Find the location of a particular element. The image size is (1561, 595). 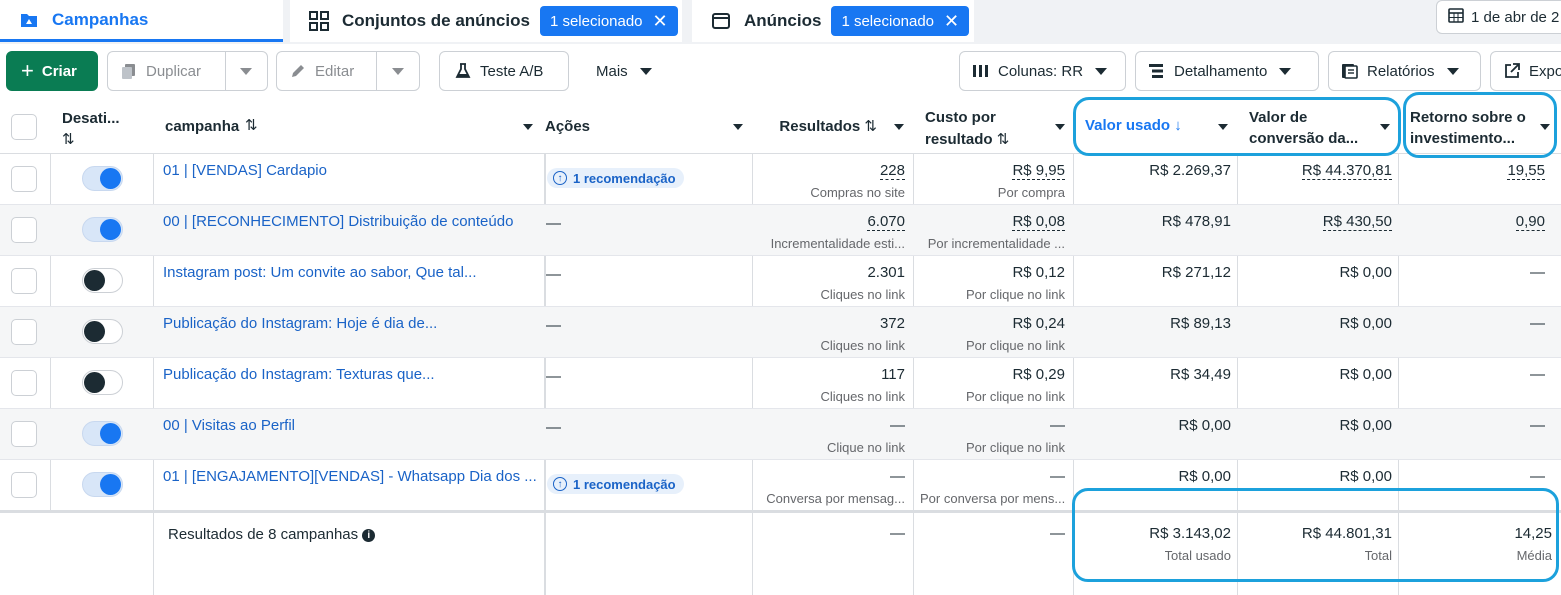

results-label: Compras no site is located at coordinates (857, 192).